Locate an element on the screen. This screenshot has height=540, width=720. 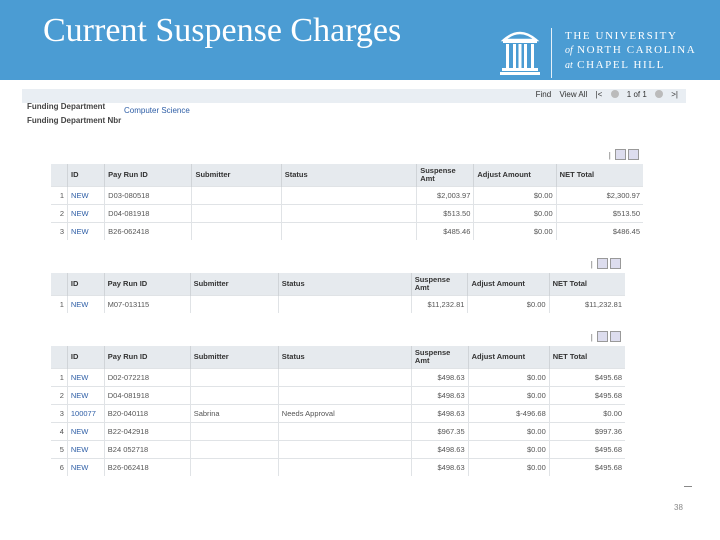
funding-department-nbr: Funding Department Nbr is located at coordinates (74, 120).